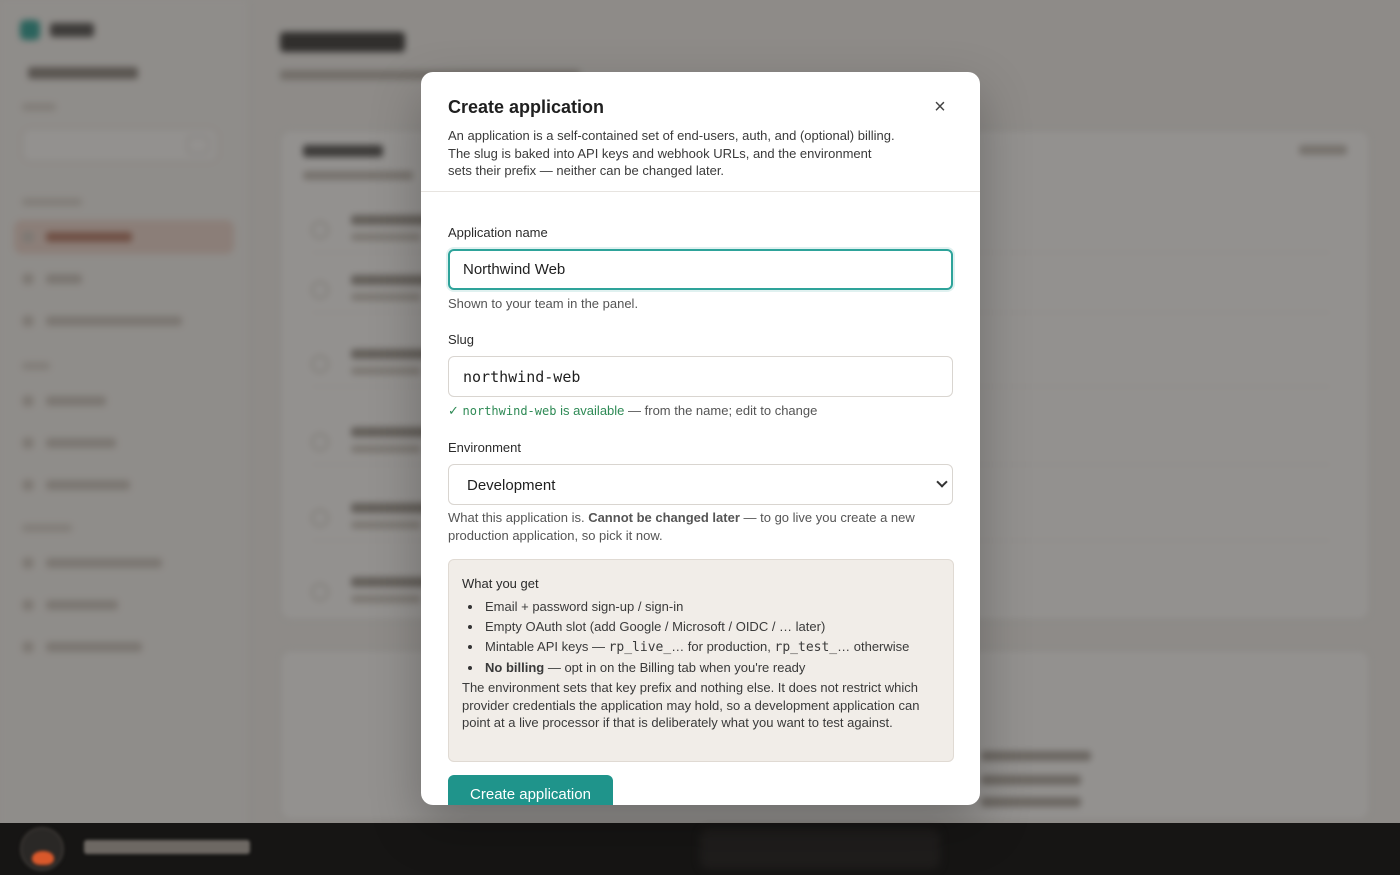 The height and width of the screenshot is (875, 1400). I want to click on check-icon: ✓, so click(453, 410).